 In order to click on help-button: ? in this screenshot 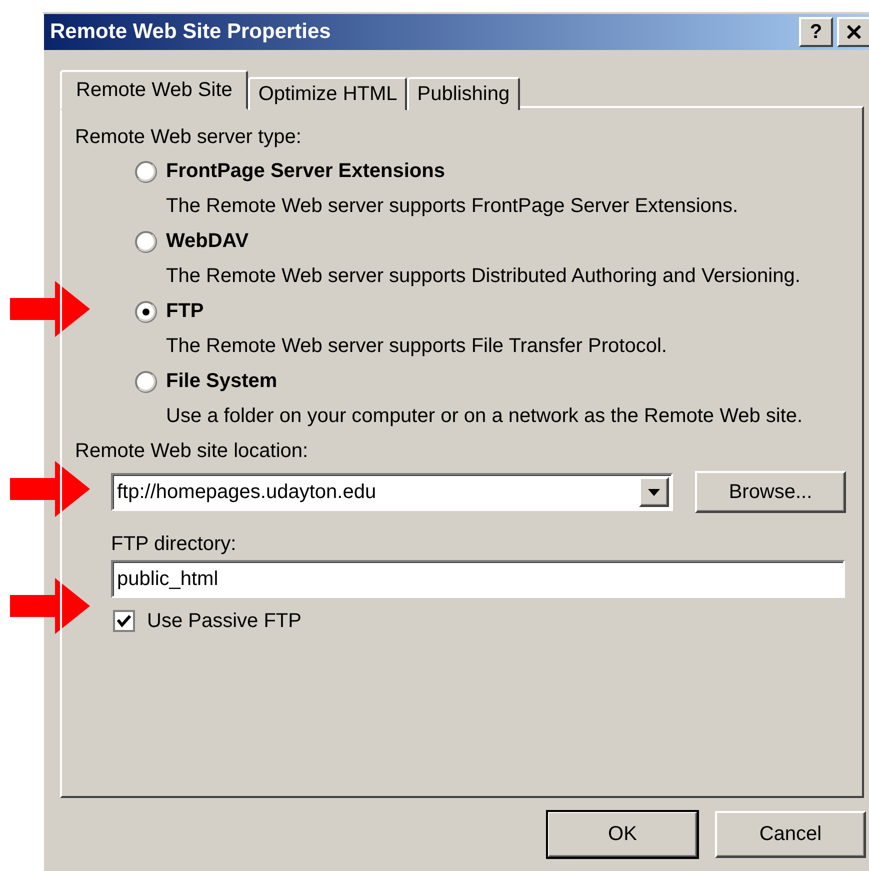, I will do `click(816, 32)`.